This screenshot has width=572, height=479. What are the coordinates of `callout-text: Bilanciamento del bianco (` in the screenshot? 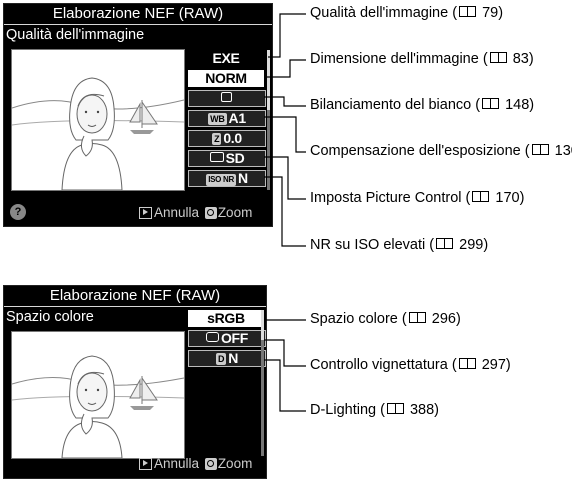 It's located at (395, 105).